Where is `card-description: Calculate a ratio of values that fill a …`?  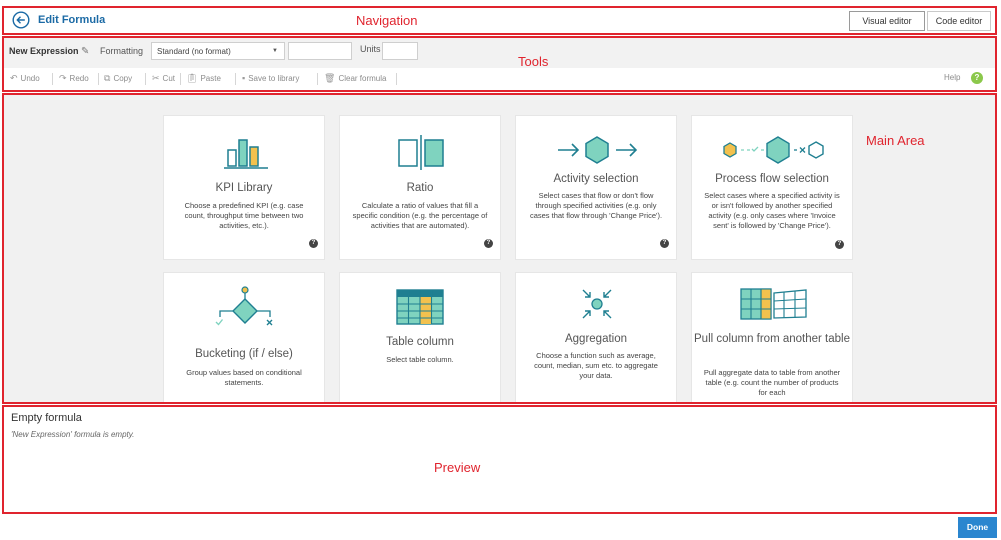
card-description: Calculate a ratio of values that fill a … is located at coordinates (420, 215).